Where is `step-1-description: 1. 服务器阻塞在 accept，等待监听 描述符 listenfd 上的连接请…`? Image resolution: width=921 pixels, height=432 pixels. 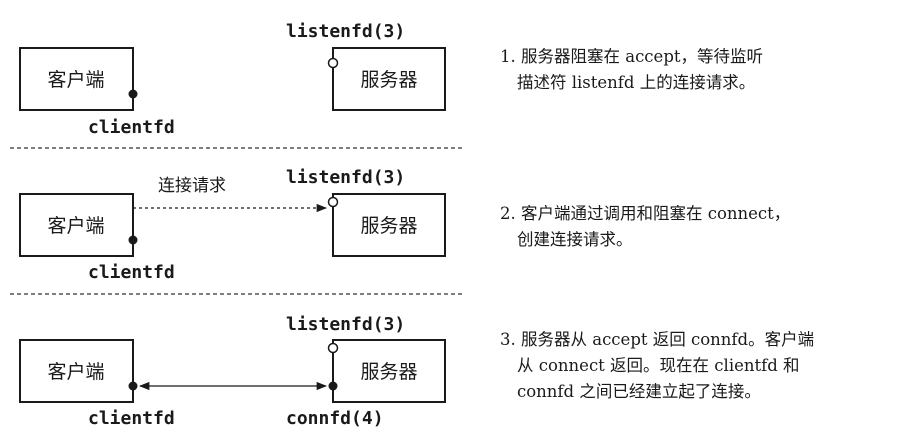 step-1-description: 1. 服务器阻塞在 accept，等待监听 描述符 listenfd 上的连接请… is located at coordinates (705, 70).